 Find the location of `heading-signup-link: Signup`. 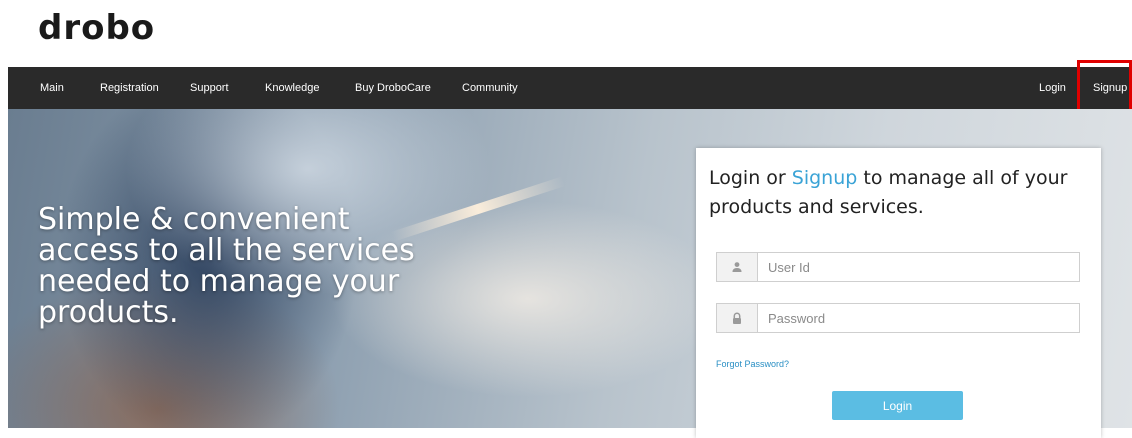

heading-signup-link: Signup is located at coordinates (825, 178).